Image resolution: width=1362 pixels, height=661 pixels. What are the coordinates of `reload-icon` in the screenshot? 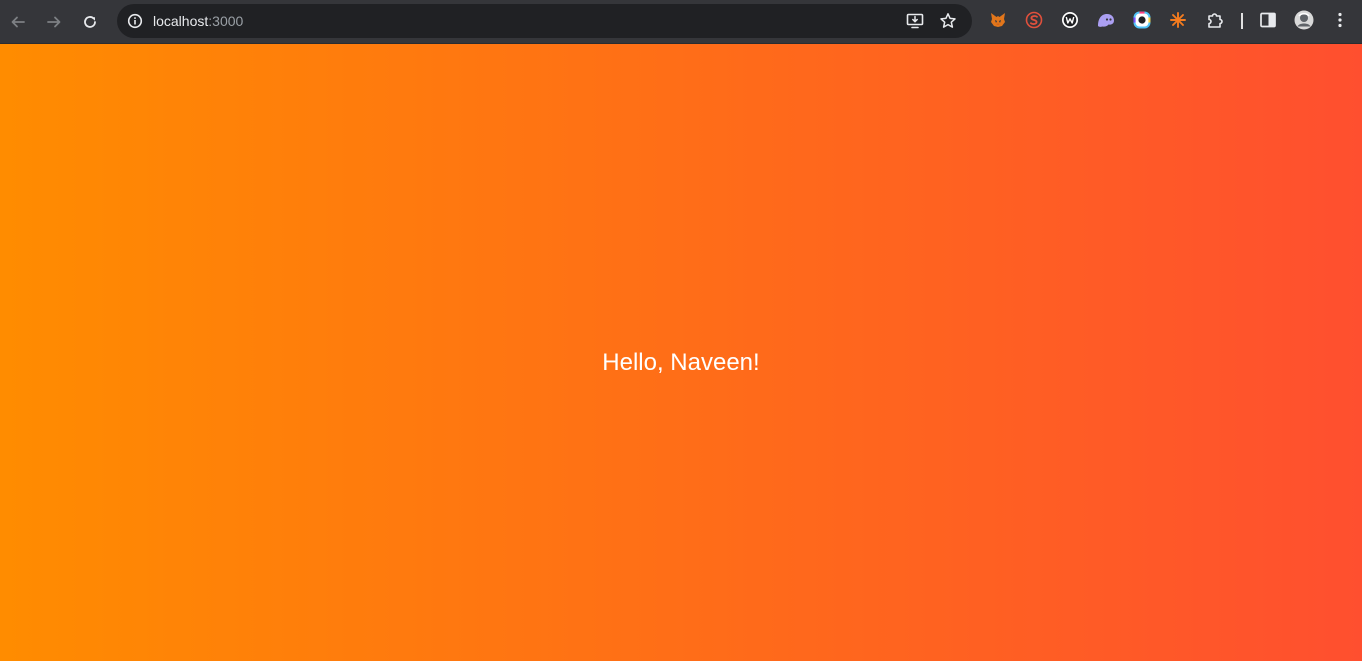 It's located at (90, 22).